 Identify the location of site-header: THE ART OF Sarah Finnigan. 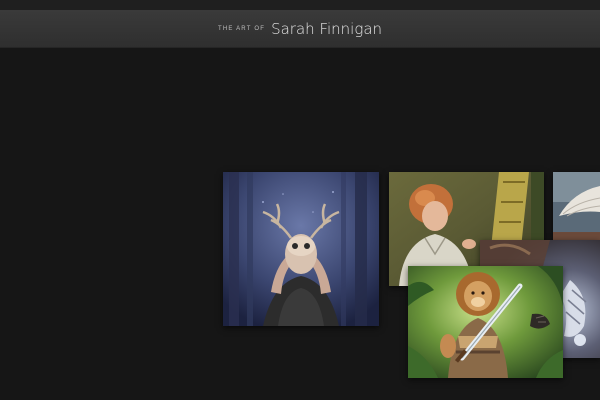
(300, 29).